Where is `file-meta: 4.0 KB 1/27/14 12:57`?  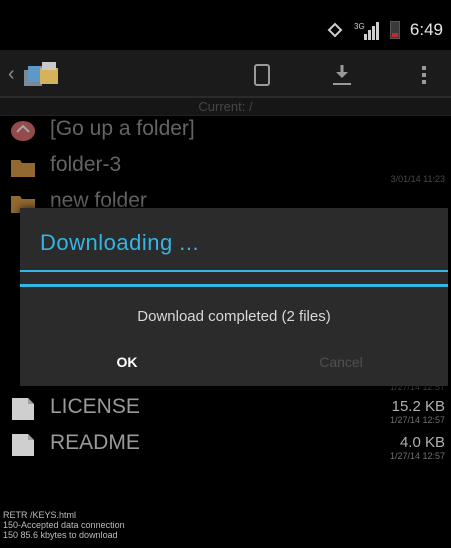 file-meta: 4.0 KB 1/27/14 12:57 is located at coordinates (417, 447).